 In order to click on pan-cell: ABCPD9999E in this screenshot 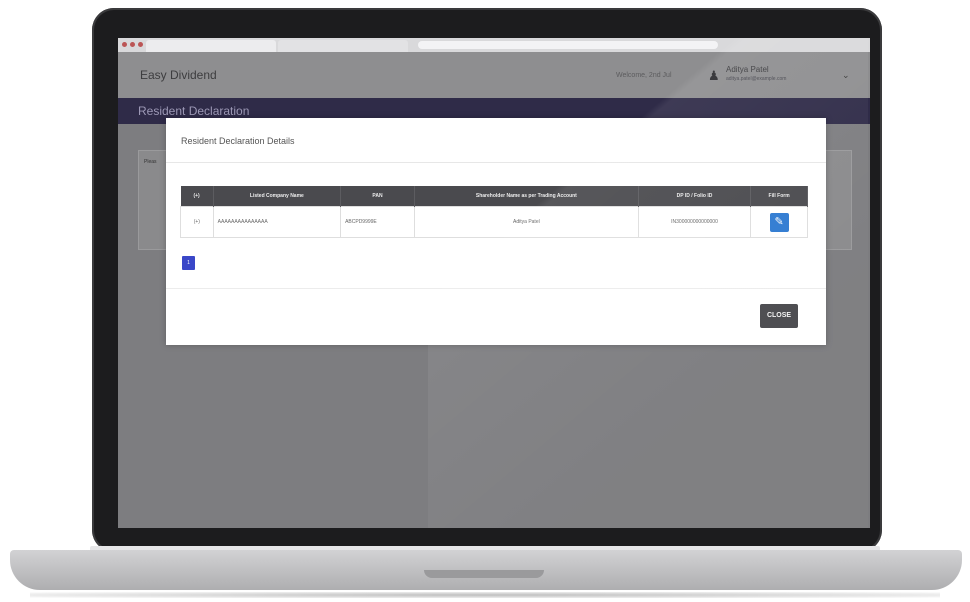, I will do `click(377, 222)`.